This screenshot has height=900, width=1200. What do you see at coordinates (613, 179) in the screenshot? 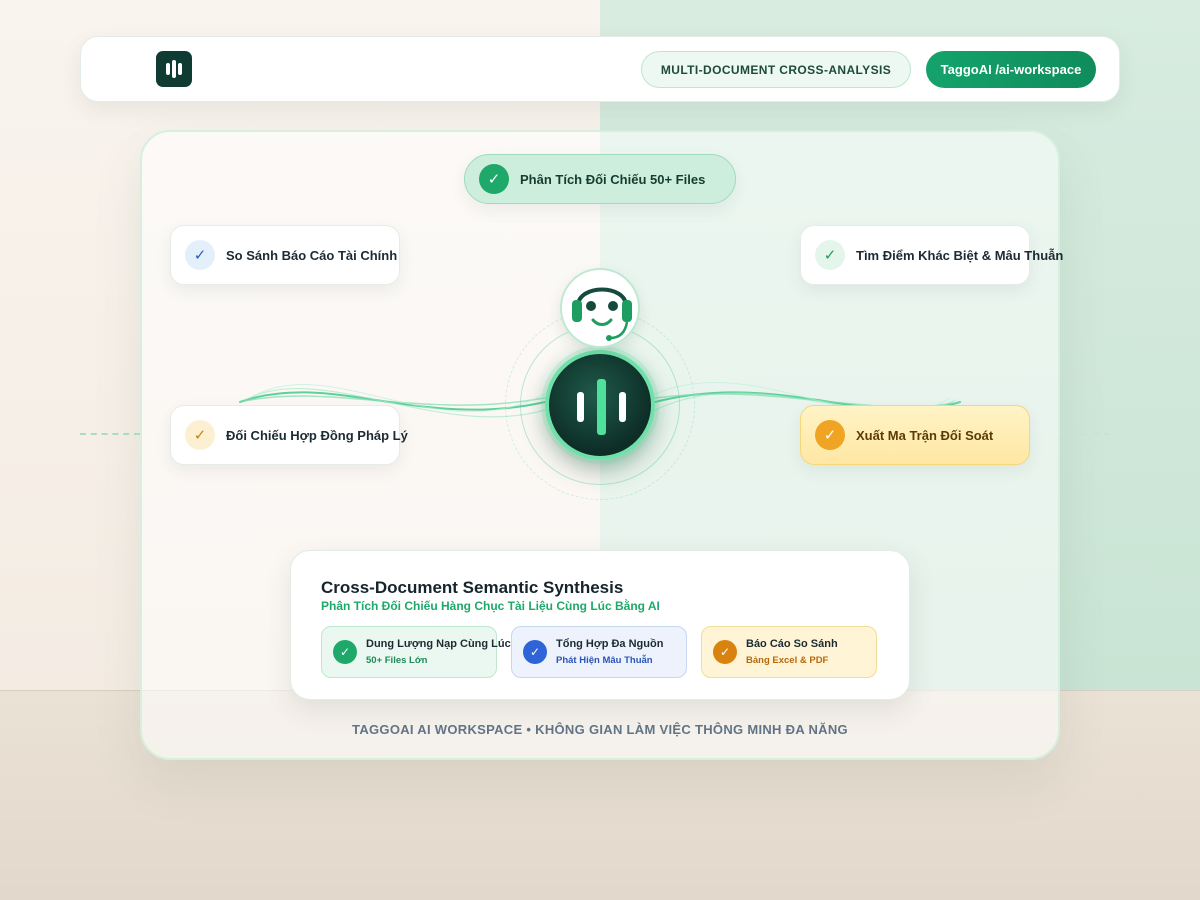
I see `feature-label: Phân Tích Đối Chiếu 50+ Files` at bounding box center [613, 179].